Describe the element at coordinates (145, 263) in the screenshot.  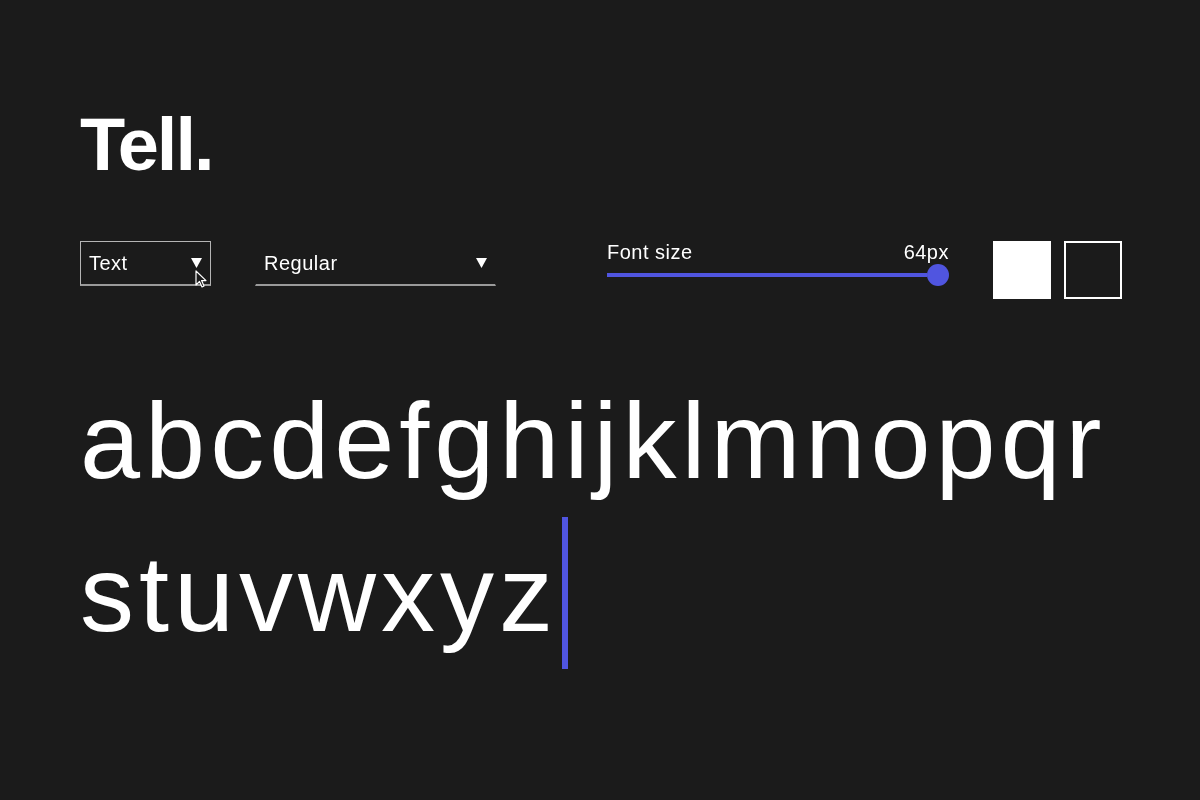
I see `text-type-dropdown: Text` at that location.